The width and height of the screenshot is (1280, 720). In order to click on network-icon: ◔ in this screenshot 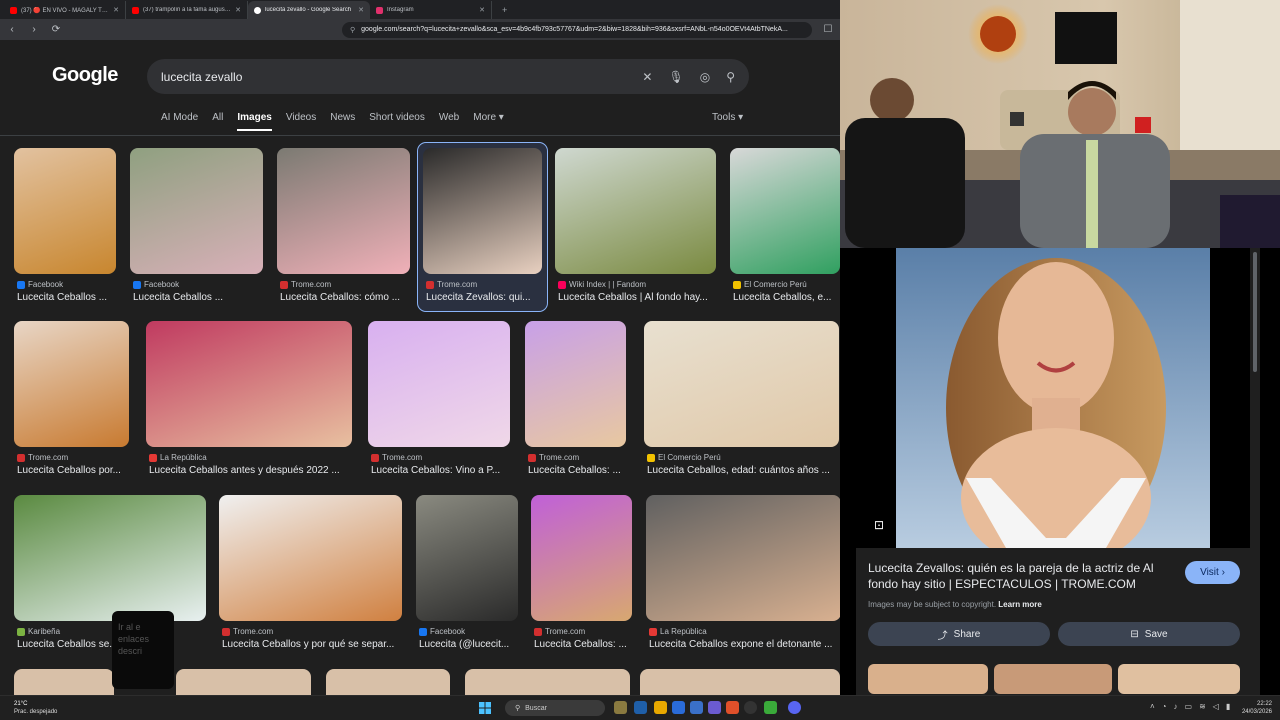, I will do `click(1164, 706)`.